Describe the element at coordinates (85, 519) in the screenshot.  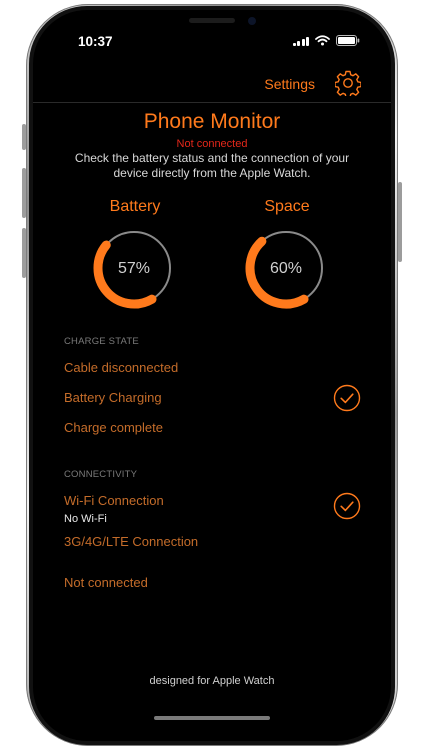
I see `wifi-status-text: No Wi-Fi` at that location.